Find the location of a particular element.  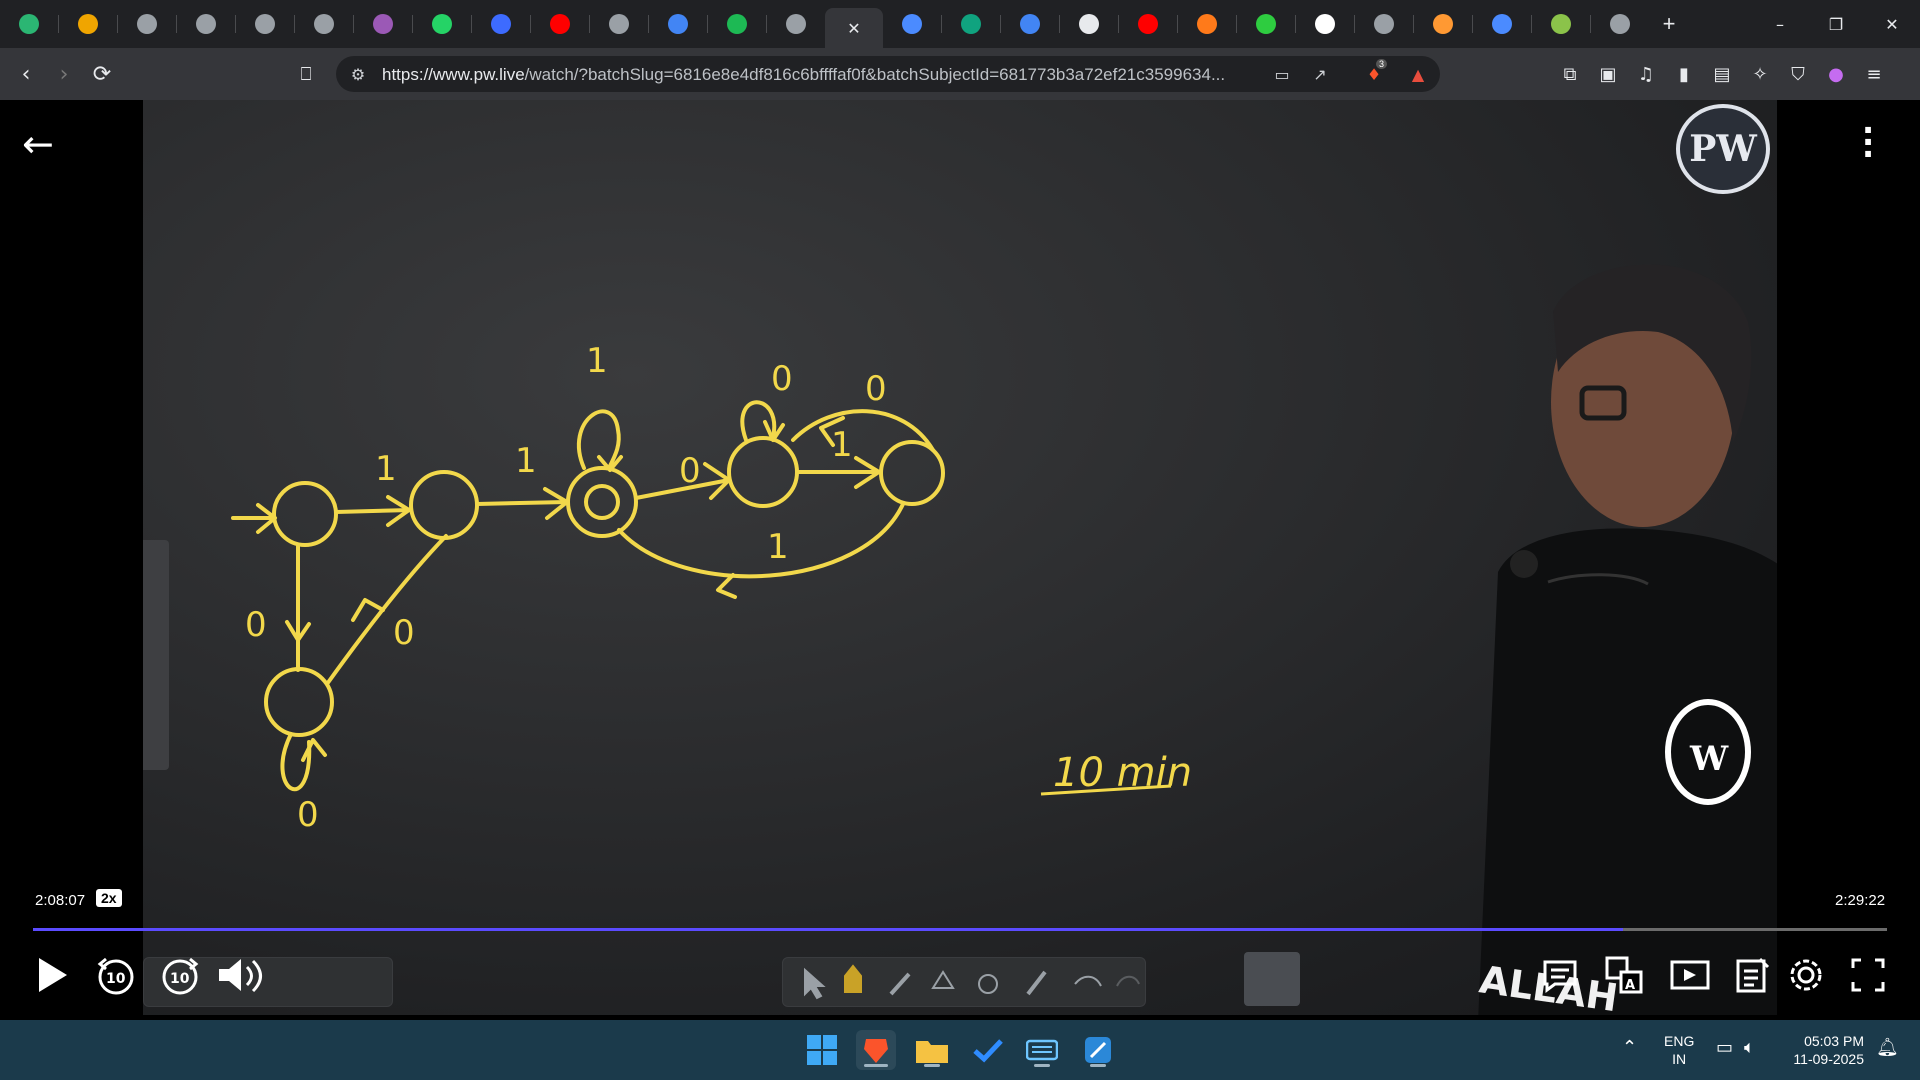

leo-ai-icon: ✧ is located at coordinates (1760, 74).